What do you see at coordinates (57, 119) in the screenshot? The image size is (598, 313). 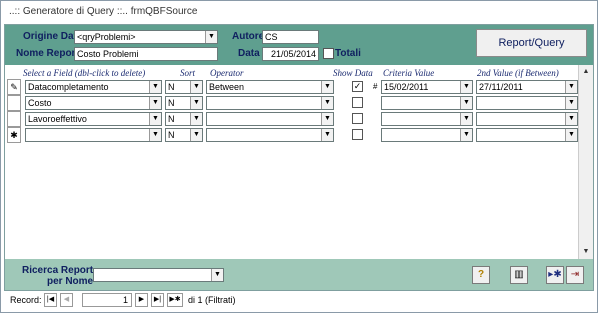 I see `field-value: Lavoroeffettivo` at bounding box center [57, 119].